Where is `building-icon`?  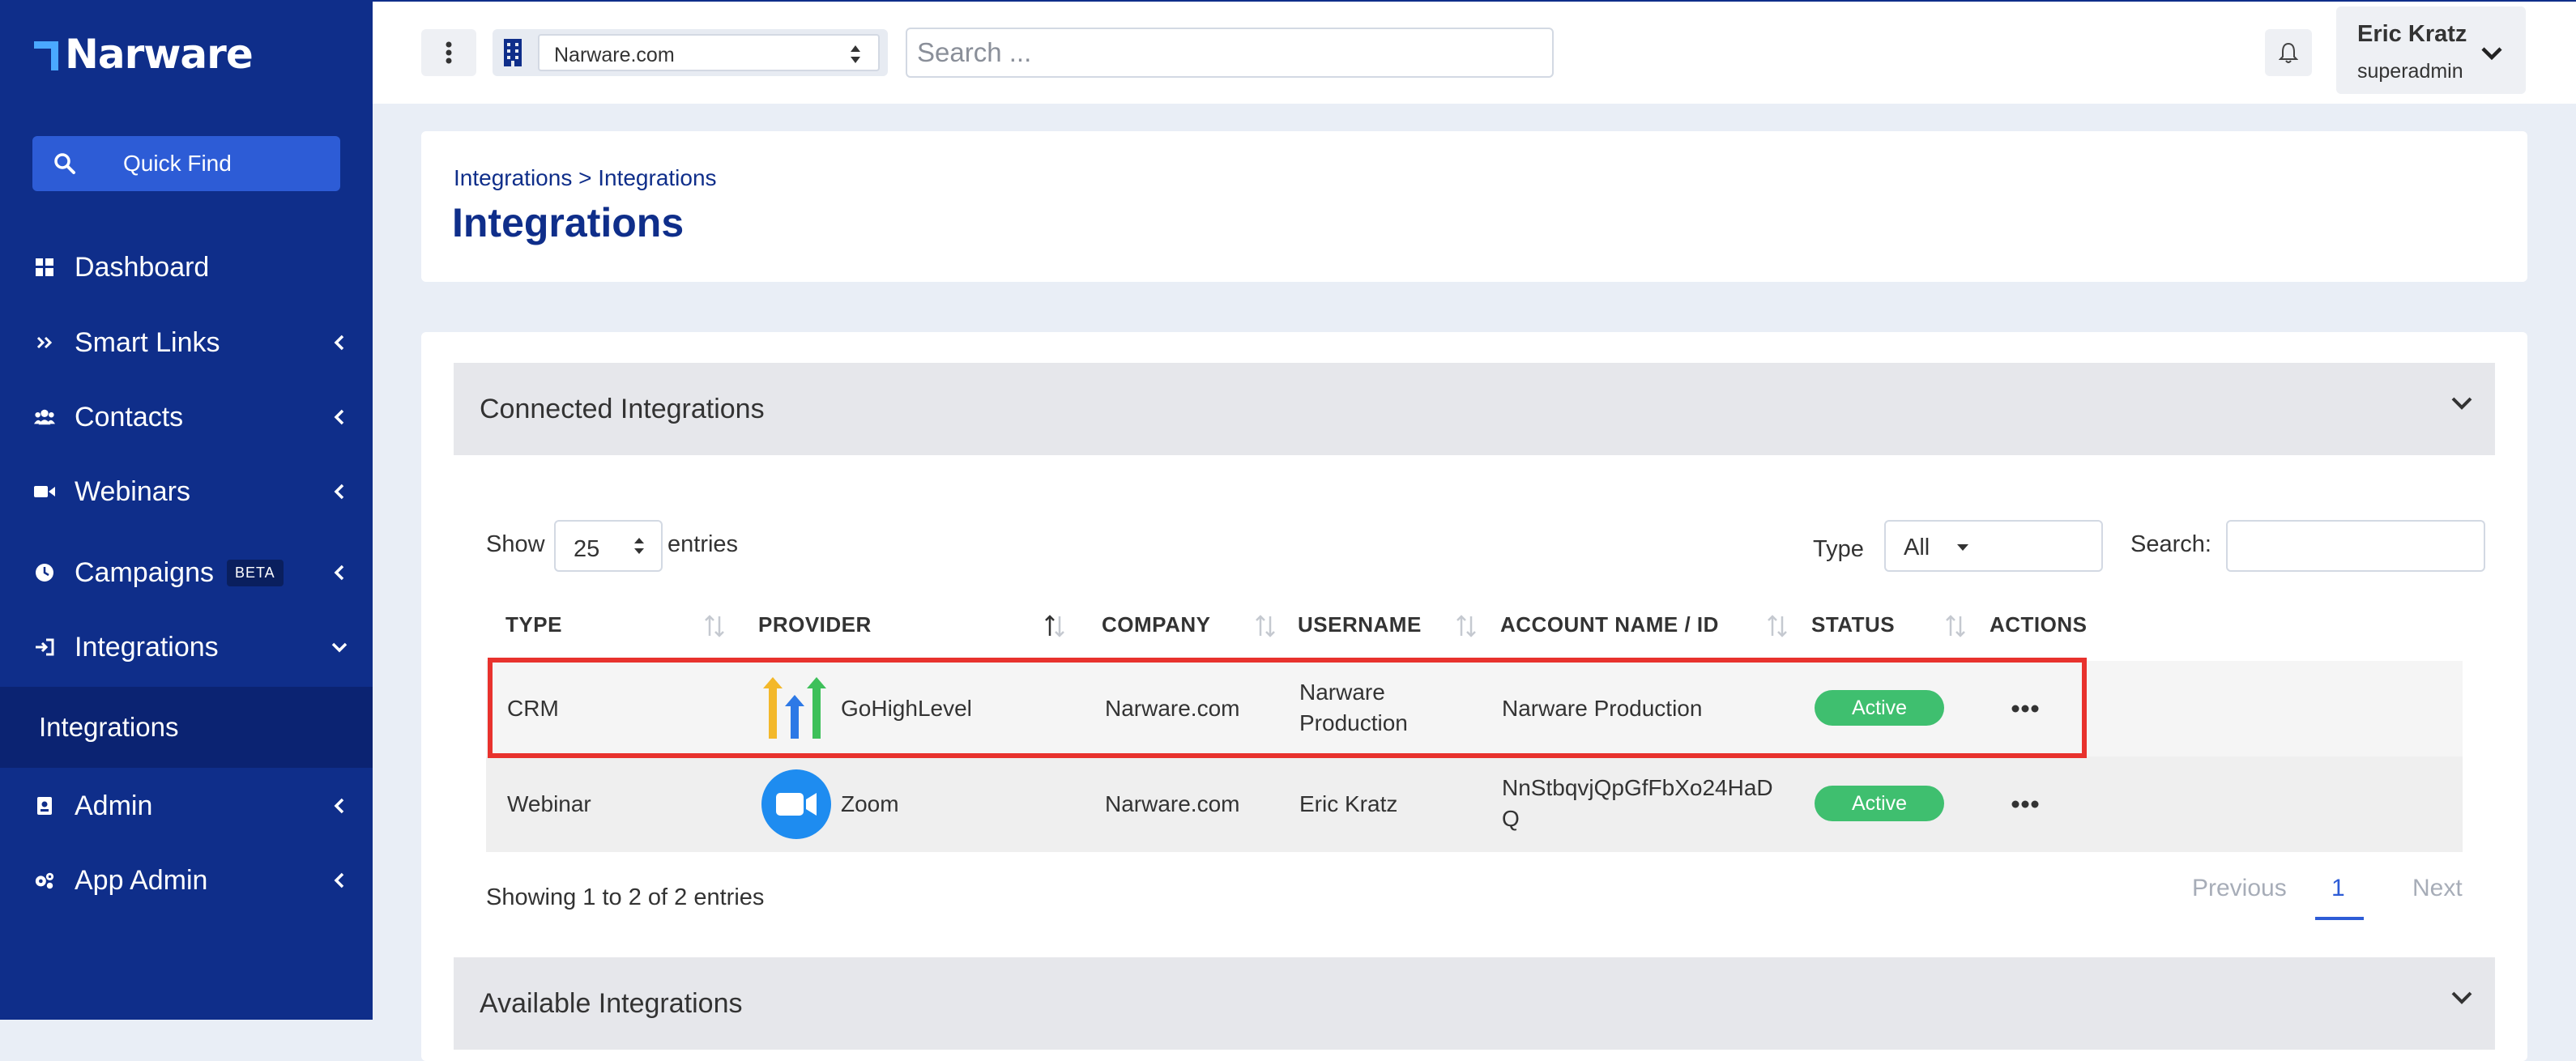 building-icon is located at coordinates (513, 52).